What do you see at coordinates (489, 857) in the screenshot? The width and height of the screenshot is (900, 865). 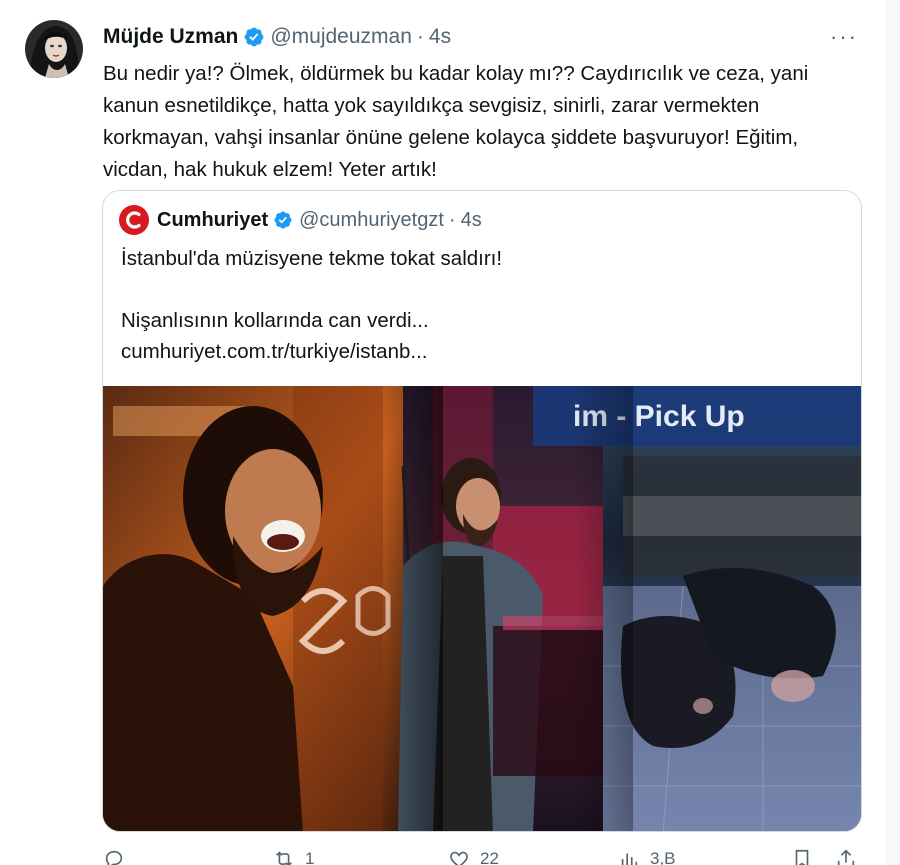 I see `like-count: 22` at bounding box center [489, 857].